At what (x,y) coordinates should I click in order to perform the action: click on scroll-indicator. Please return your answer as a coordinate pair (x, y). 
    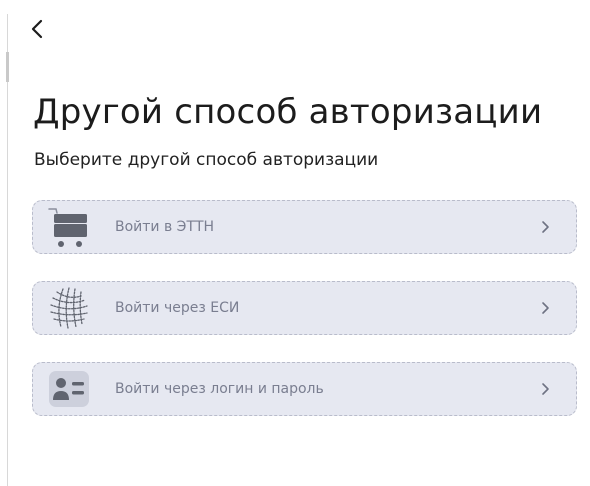
    Looking at the image, I should click on (7, 67).